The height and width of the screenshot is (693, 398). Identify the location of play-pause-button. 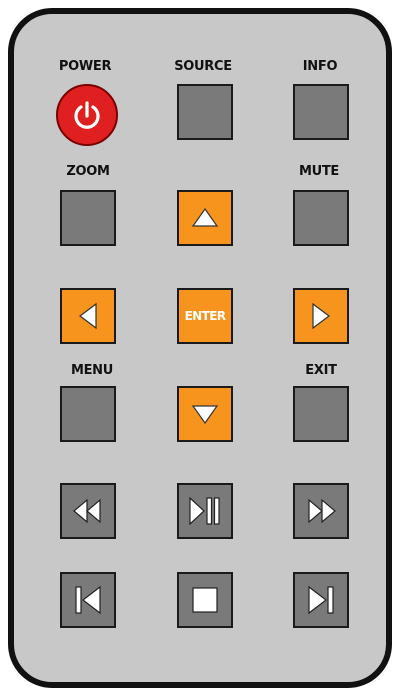
(205, 511).